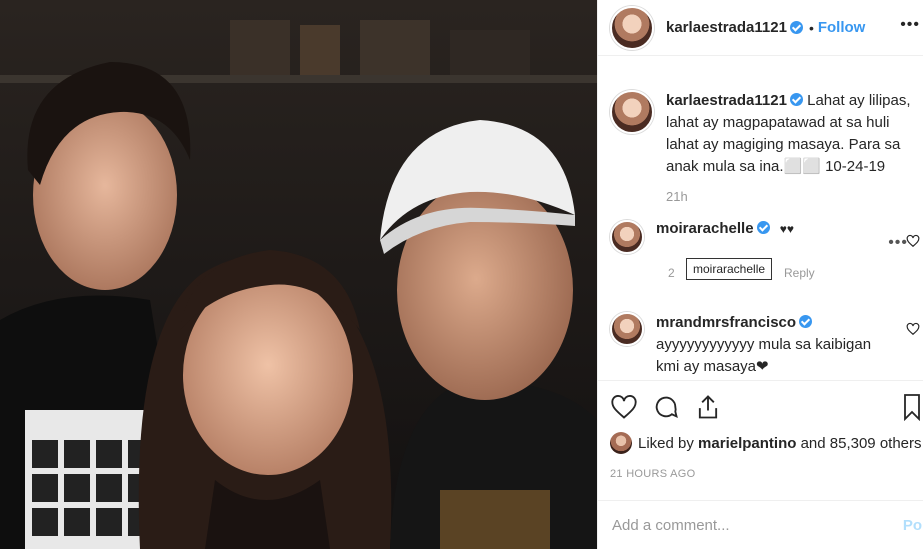 This screenshot has width=923, height=549. What do you see at coordinates (666, 443) in the screenshot?
I see `likes-prefix: Liked by` at bounding box center [666, 443].